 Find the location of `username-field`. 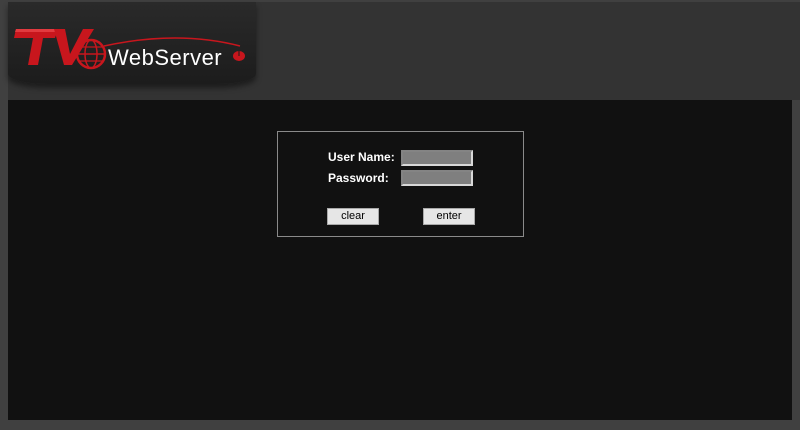

username-field is located at coordinates (437, 158).